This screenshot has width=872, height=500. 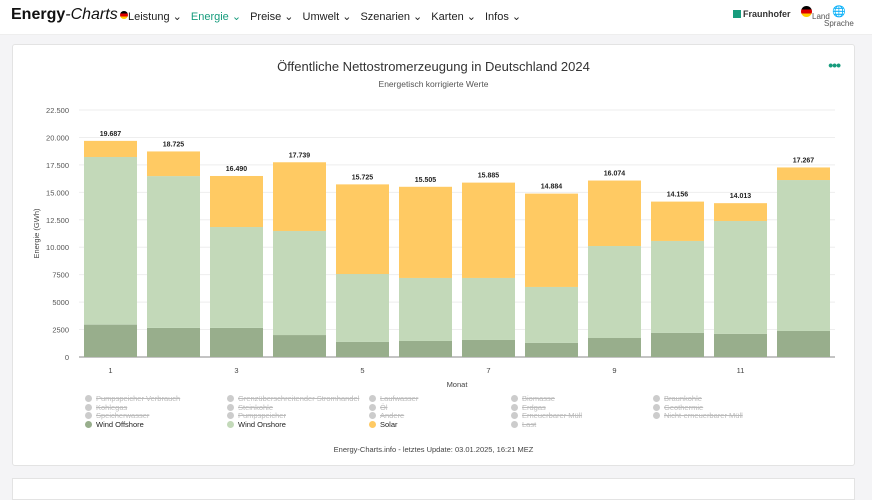 What do you see at coordinates (839, 12) in the screenshot?
I see `globe-icon: 🌐` at bounding box center [839, 12].